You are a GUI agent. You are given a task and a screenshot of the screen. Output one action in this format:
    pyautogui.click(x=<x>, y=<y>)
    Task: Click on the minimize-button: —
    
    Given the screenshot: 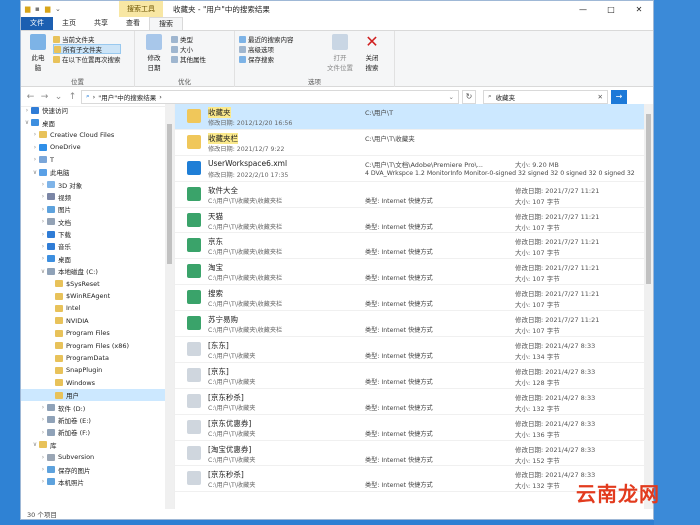 What is the action you would take?
    pyautogui.click(x=583, y=9)
    